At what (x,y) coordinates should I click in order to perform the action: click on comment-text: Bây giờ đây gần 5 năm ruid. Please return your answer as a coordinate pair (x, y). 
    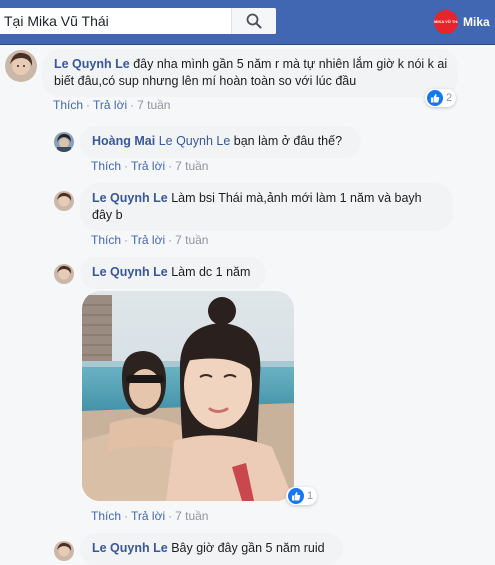
    Looking at the image, I should click on (248, 548).